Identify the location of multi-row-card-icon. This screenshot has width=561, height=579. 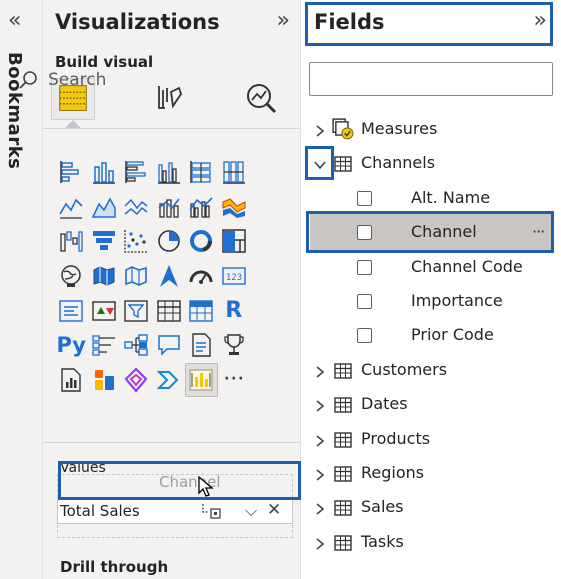
(71, 310).